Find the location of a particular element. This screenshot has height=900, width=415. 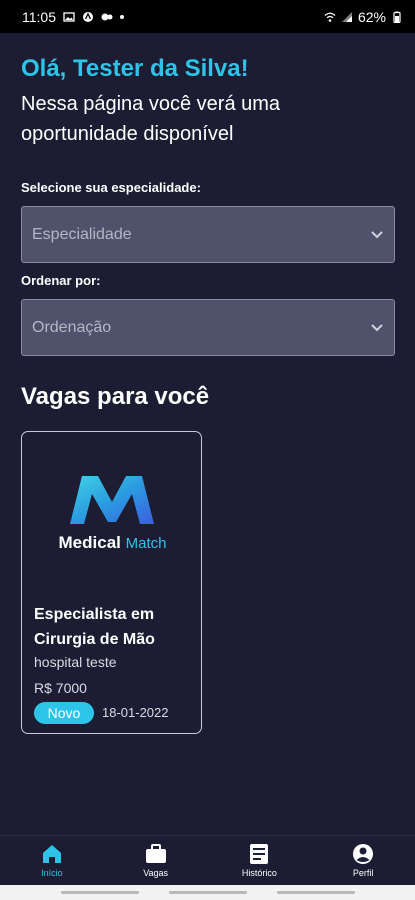

new-badge: Novo is located at coordinates (64, 713).